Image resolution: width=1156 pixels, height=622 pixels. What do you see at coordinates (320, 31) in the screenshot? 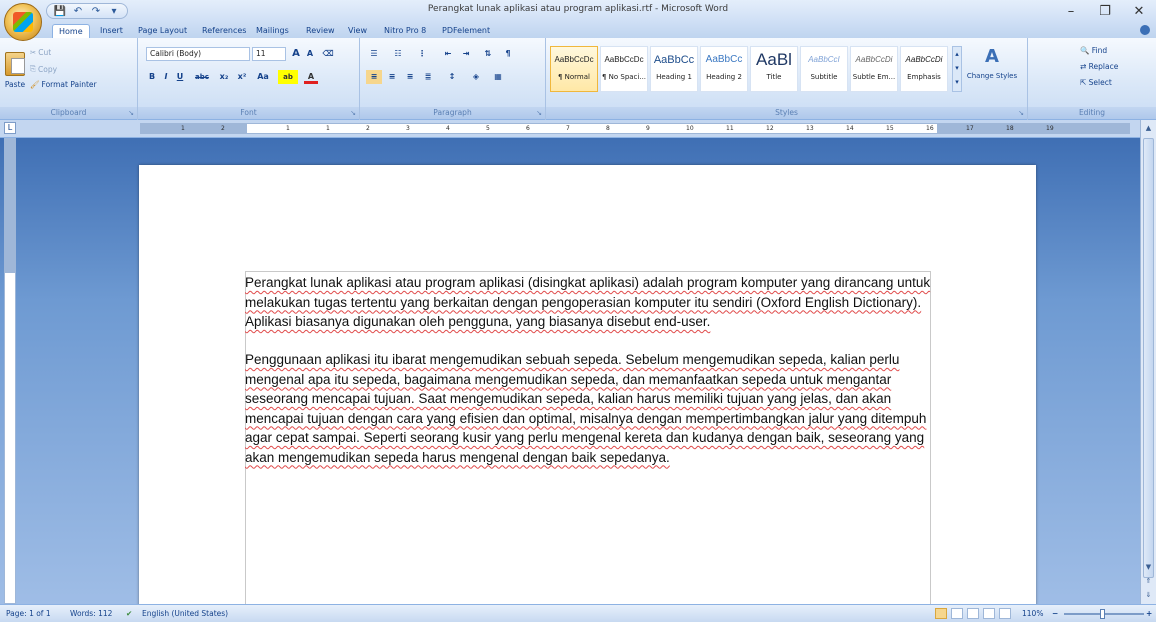
I see `tab-review: Review` at bounding box center [320, 31].